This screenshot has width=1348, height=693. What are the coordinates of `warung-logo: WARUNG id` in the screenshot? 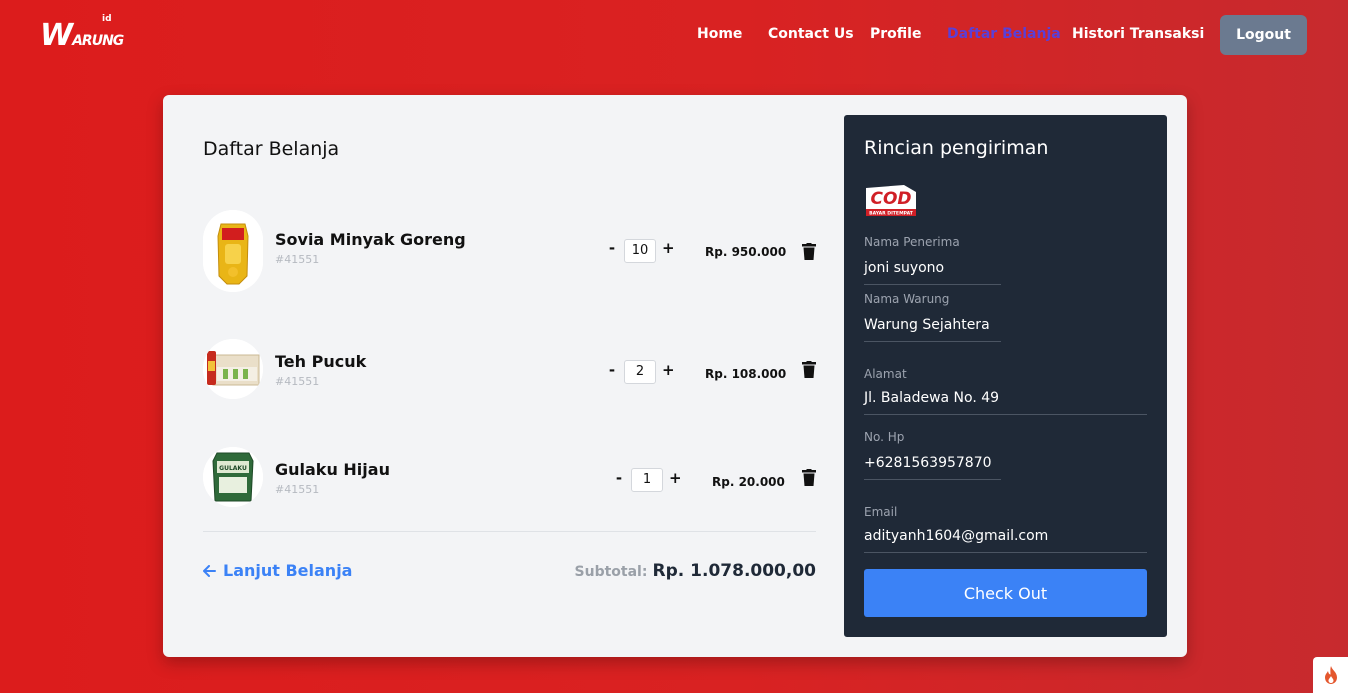 It's located at (82, 32).